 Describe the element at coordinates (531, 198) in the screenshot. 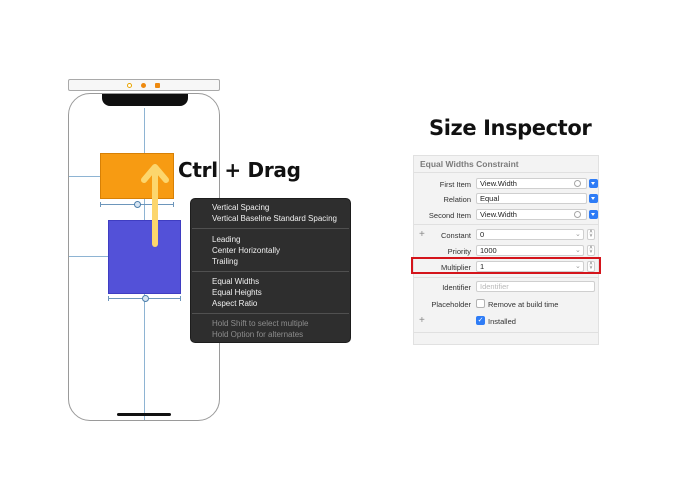

I see `relation-select: Equal` at that location.